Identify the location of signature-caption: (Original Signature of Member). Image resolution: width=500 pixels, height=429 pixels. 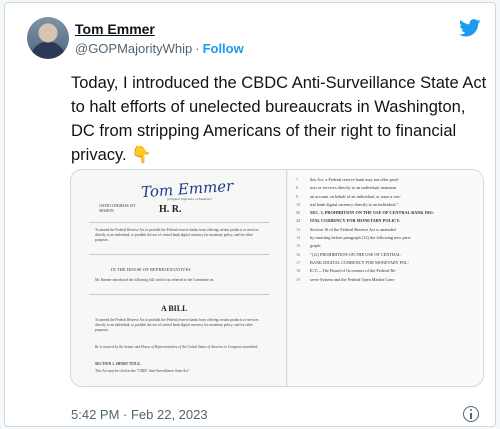
(189, 199).